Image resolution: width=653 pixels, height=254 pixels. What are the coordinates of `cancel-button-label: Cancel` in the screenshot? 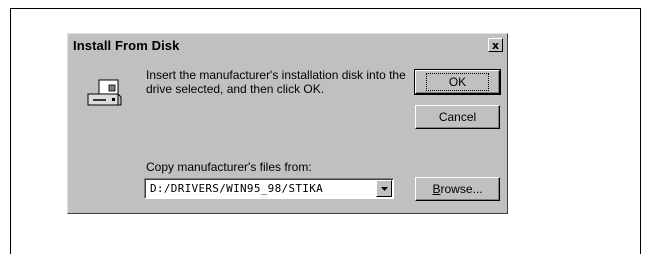 It's located at (457, 117).